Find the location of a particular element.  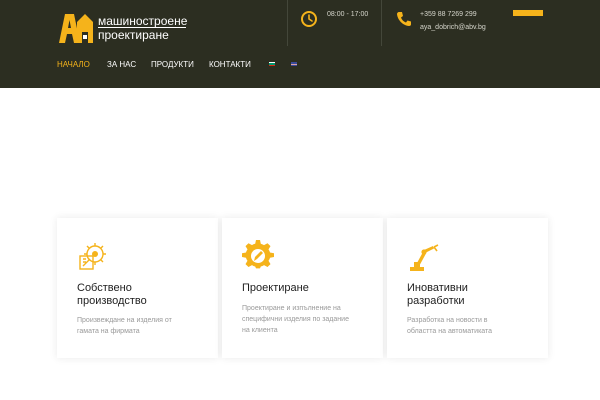

phone-icon is located at coordinates (404, 19).